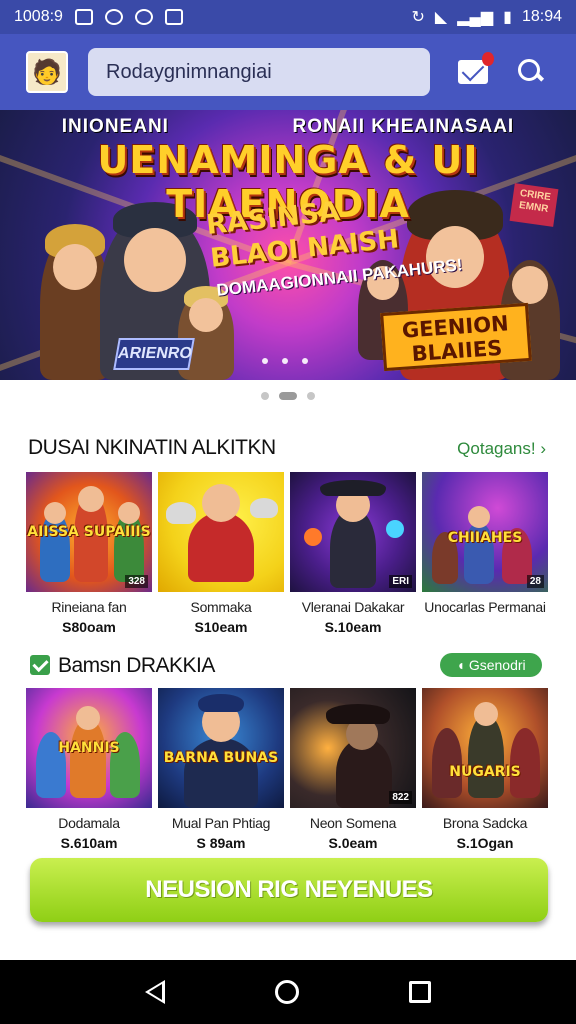 The image size is (576, 1024). Describe the element at coordinates (289, 890) in the screenshot. I see `primary-cta-button: NEUSION RIG NEYENUES` at that location.